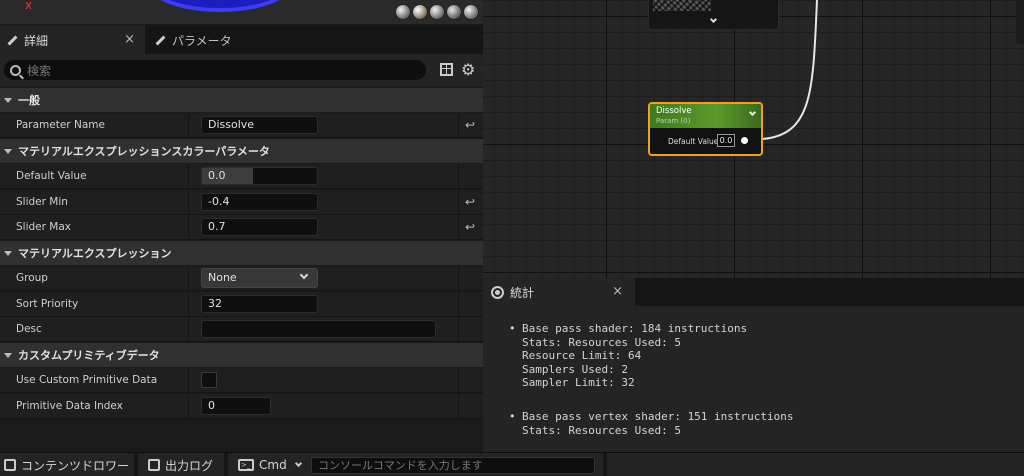 The height and width of the screenshot is (476, 1024). I want to click on parameter-name-label: Parameter Name, so click(60, 125).